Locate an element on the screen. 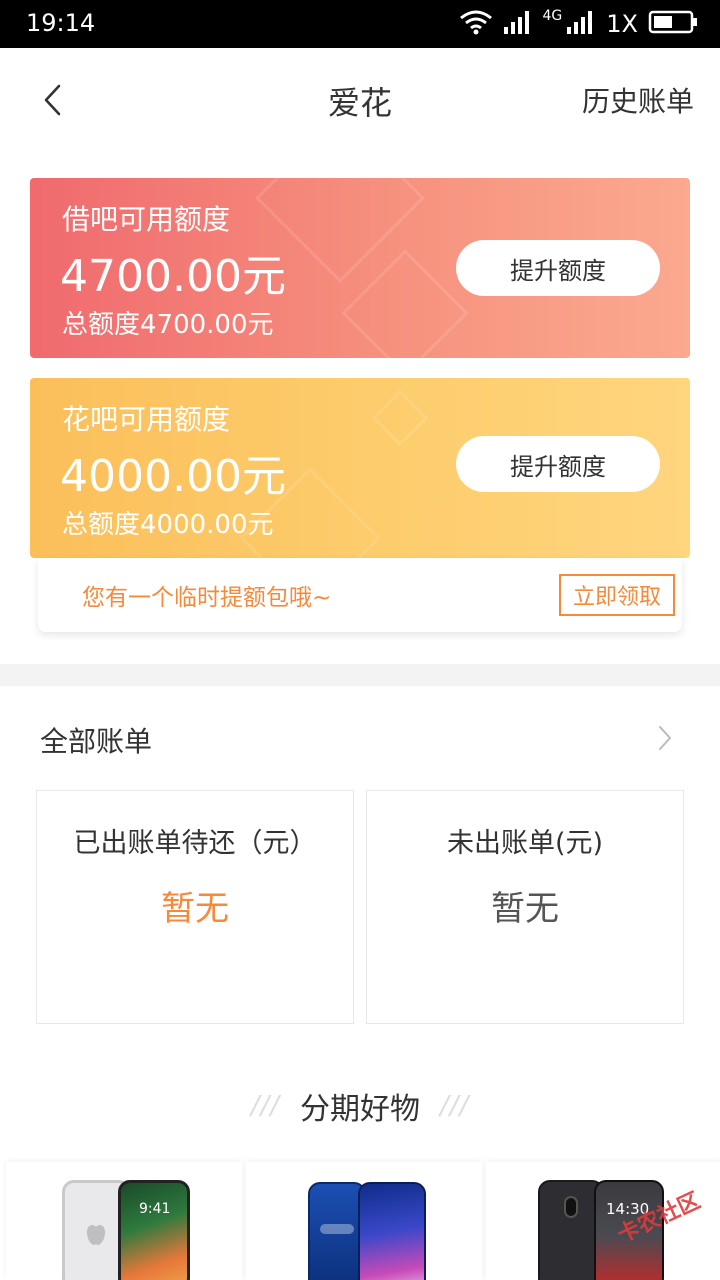 This screenshot has height=1280, width=720. network-type-4g: 4G is located at coordinates (552, 16).